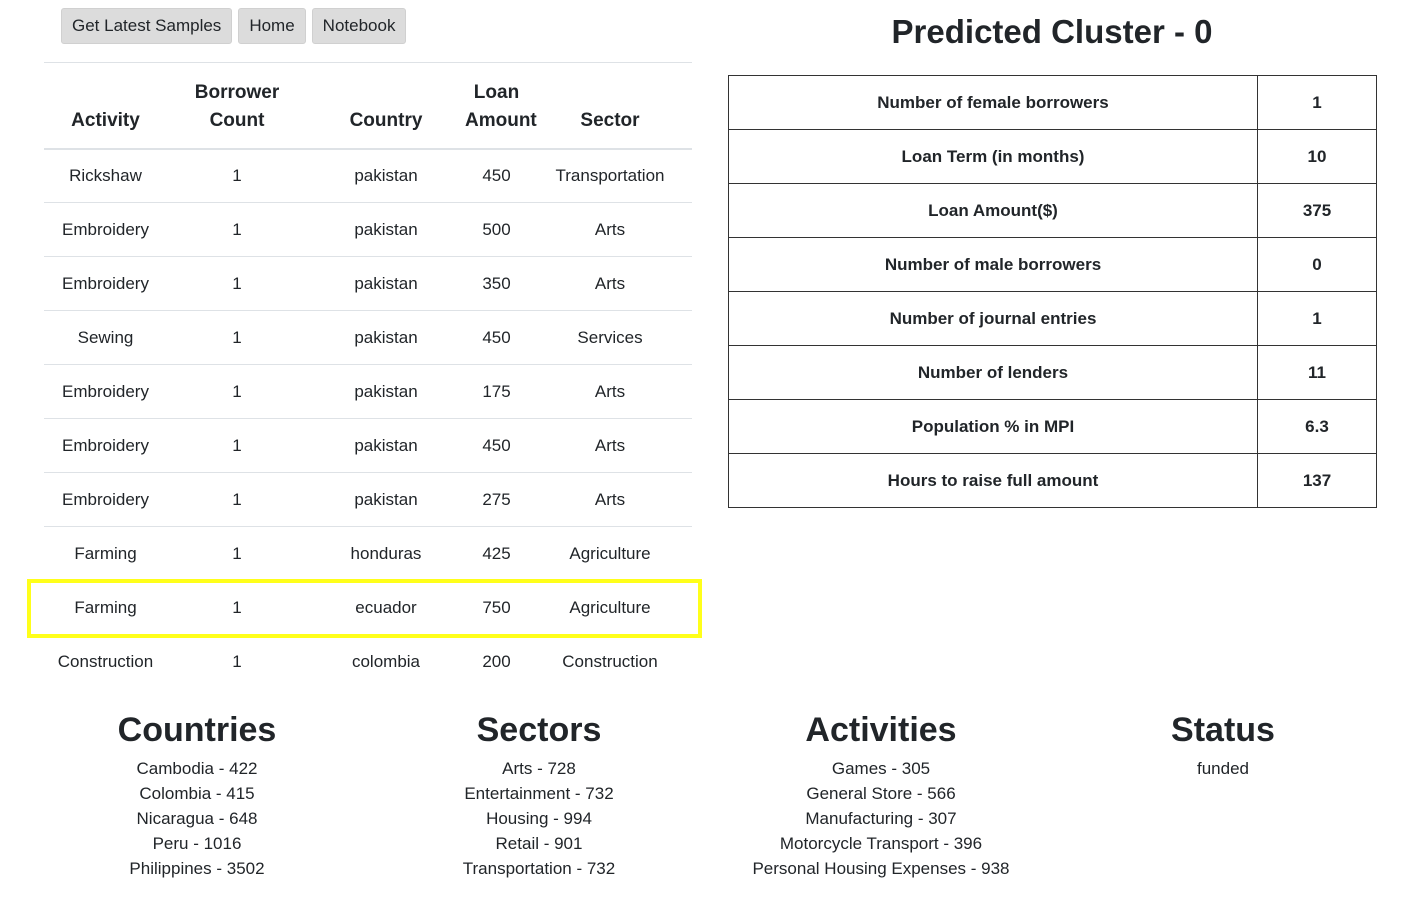 The width and height of the screenshot is (1417, 909). I want to click on cluster-row: Loan Term (in months) 10, so click(1052, 156).